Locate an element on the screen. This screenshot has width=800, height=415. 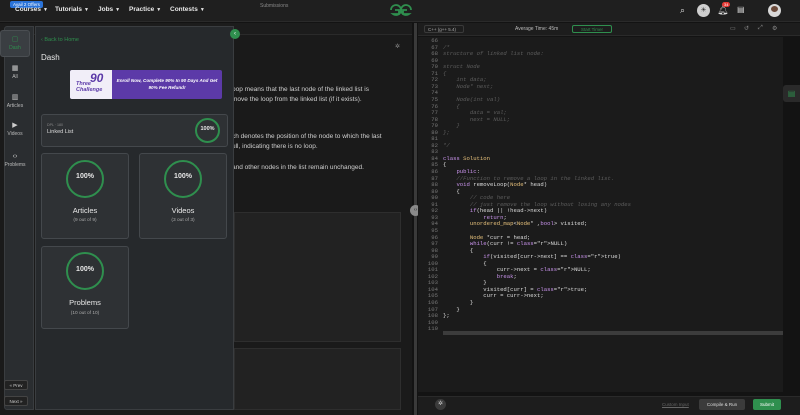
rail-item-all: ▦ All is located at coordinates (15, 72).